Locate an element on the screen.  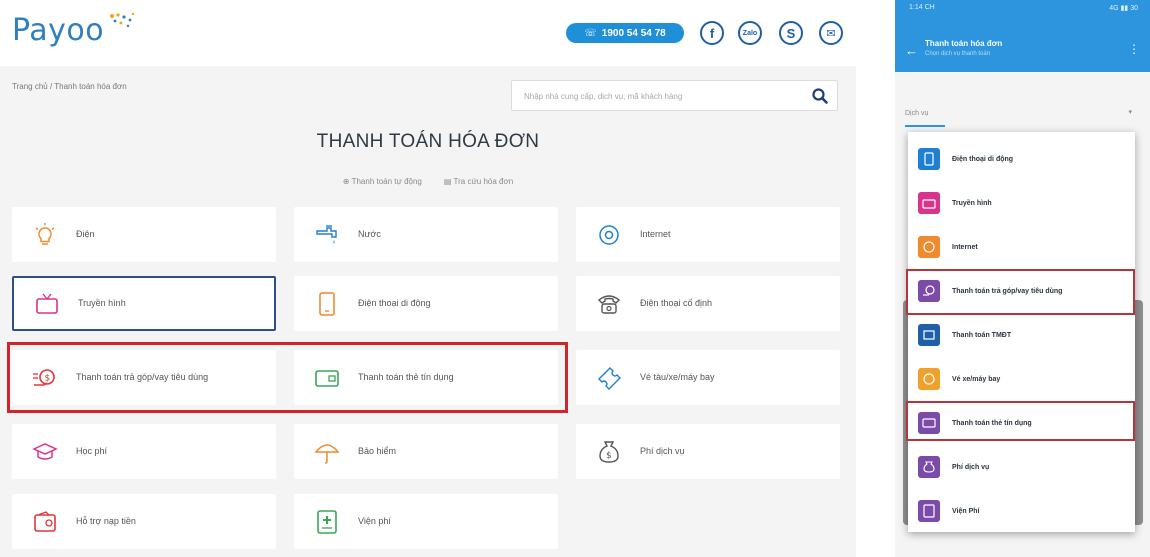
globe-icon is located at coordinates (929, 247).